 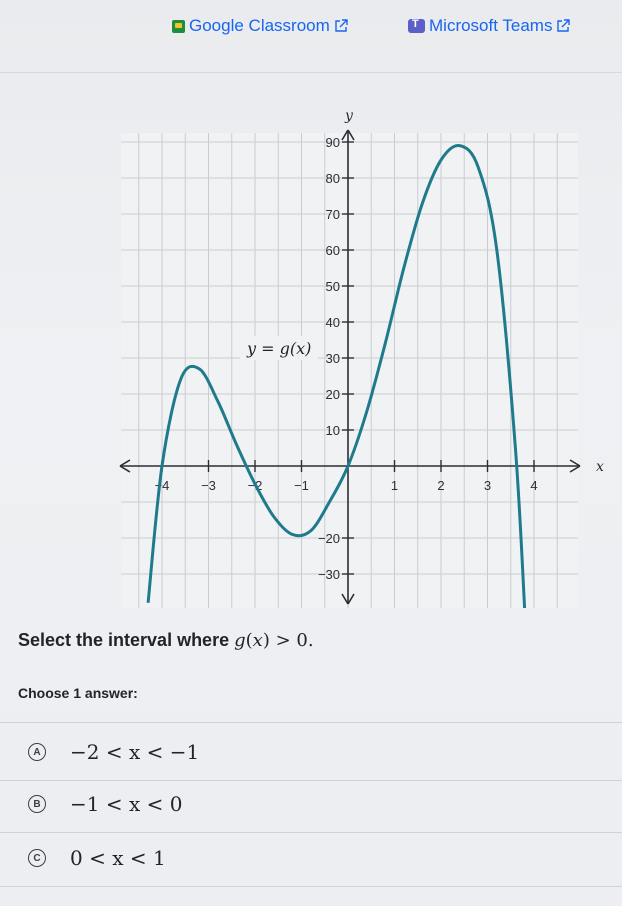 What do you see at coordinates (135, 752) in the screenshot?
I see `choice-a-text: −2 < x < −1` at bounding box center [135, 752].